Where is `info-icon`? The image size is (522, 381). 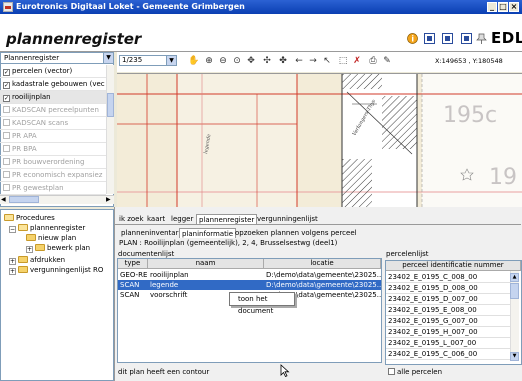
info-icon is located at coordinates (412, 38).